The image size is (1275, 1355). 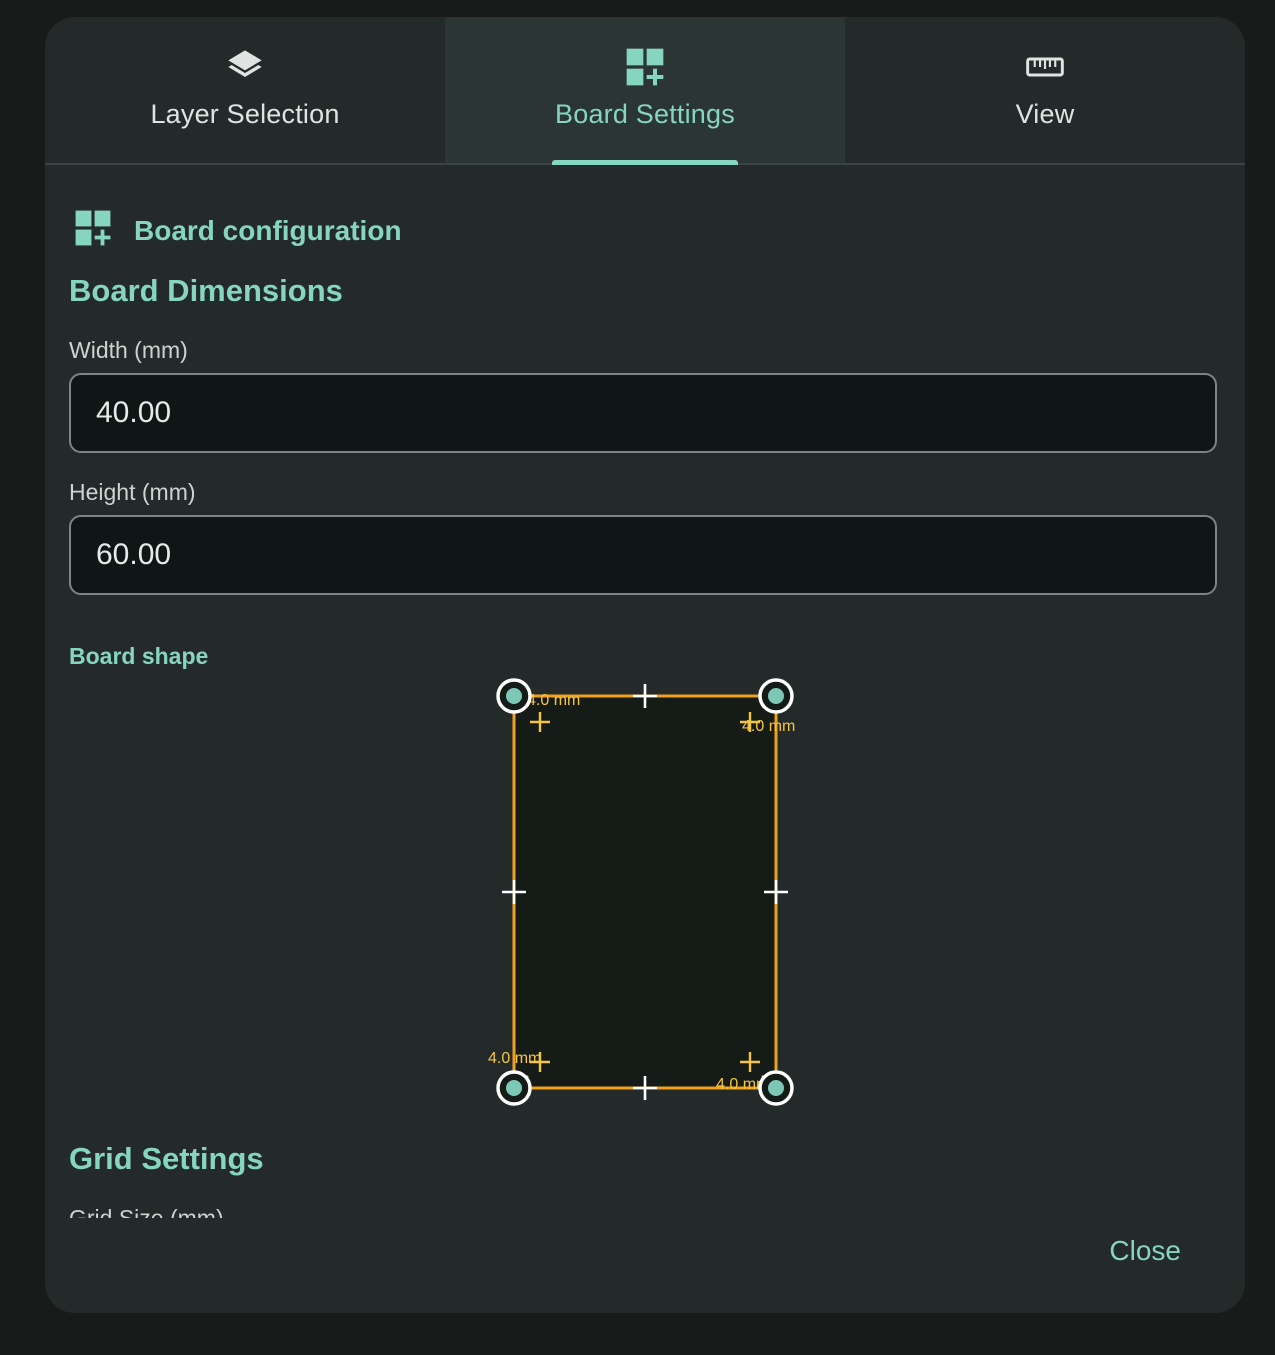 I want to click on board-shape-label: Board shape, so click(x=139, y=656).